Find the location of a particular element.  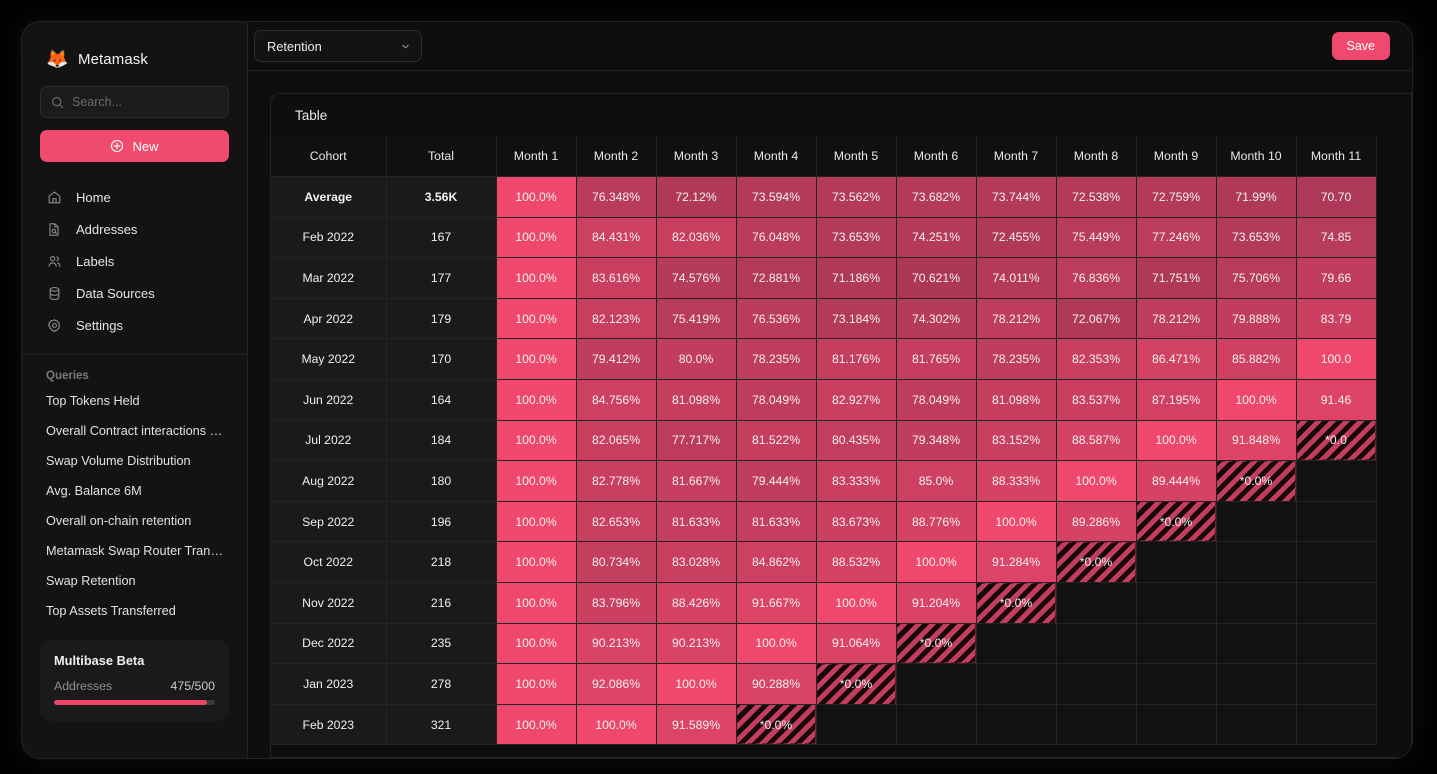

retention-cell: 89.444% is located at coordinates (1176, 481).